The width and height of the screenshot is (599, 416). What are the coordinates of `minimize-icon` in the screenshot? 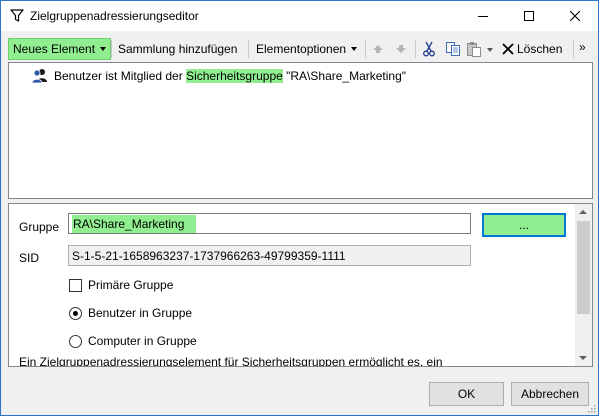 It's located at (483, 16).